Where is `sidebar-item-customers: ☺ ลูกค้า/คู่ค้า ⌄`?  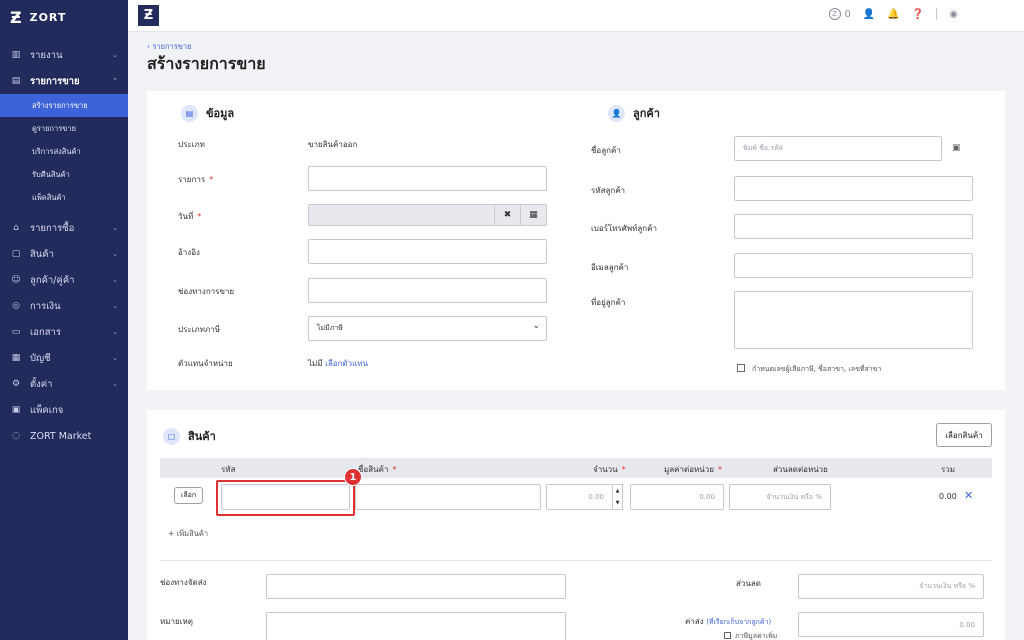
sidebar-item-customers: ☺ ลูกค้า/คู่ค้า ⌄ is located at coordinates (64, 280).